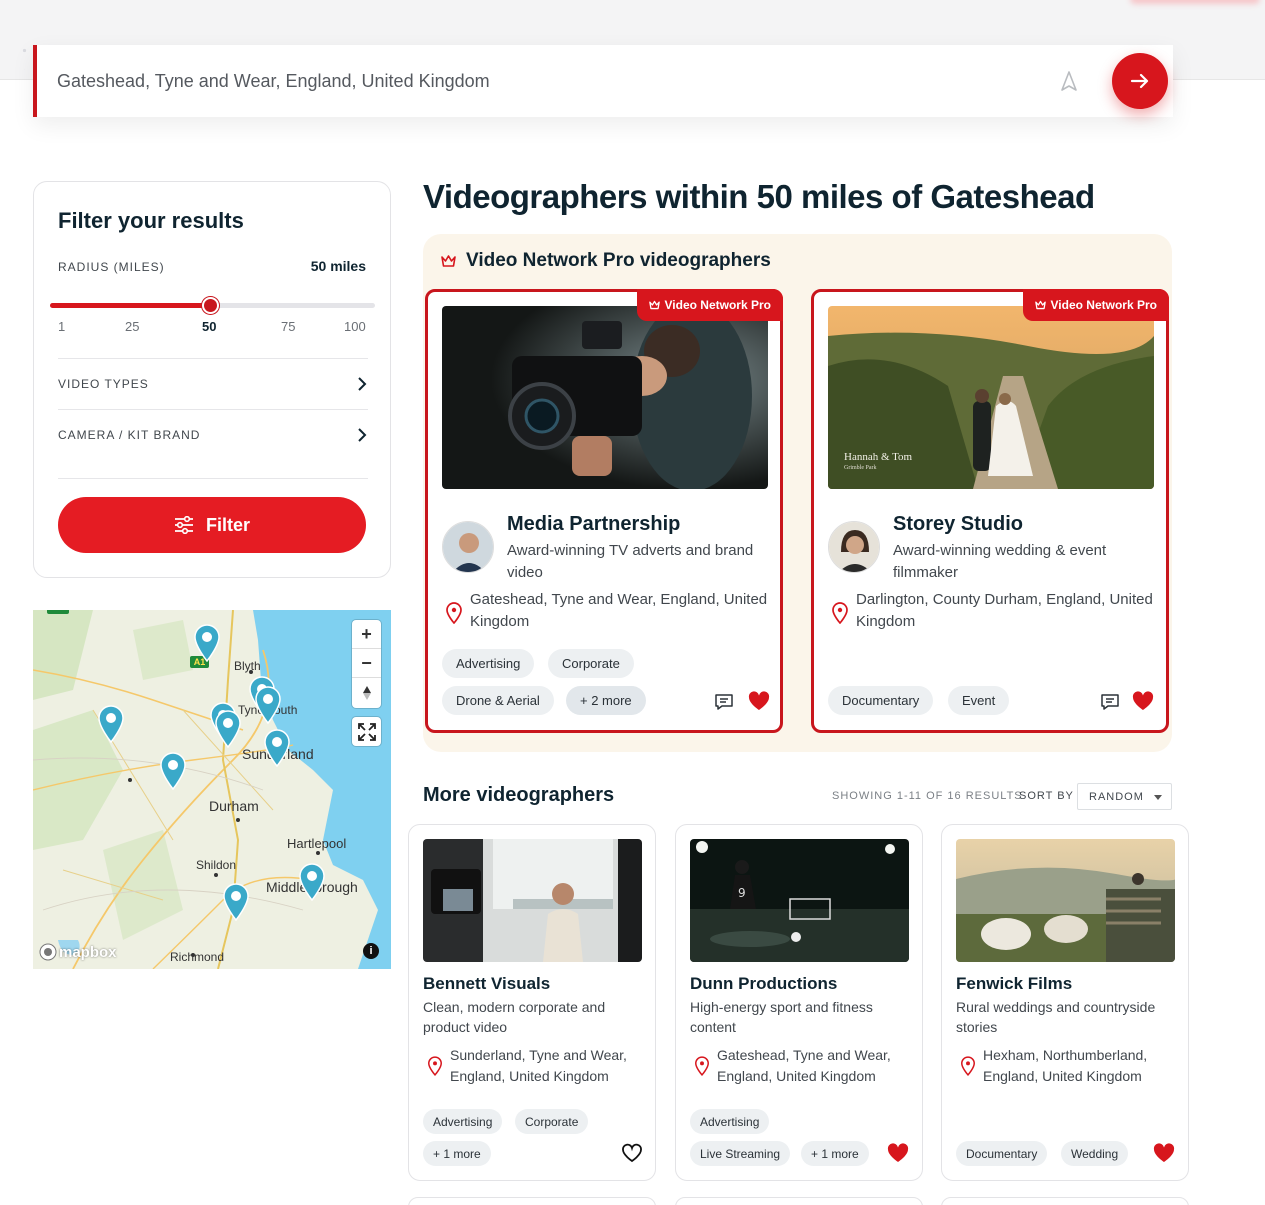 This screenshot has width=1265, height=1205. I want to click on tag: Wedding, so click(1095, 1153).